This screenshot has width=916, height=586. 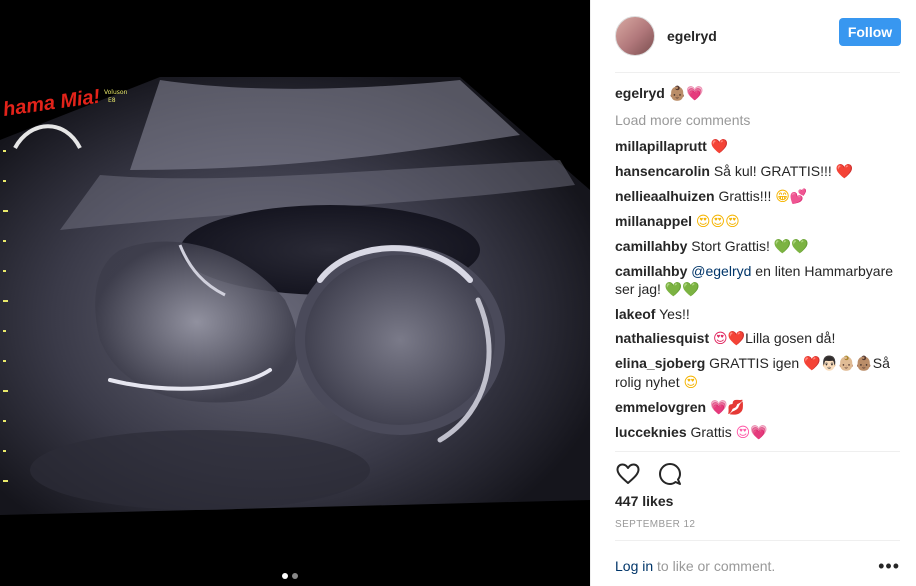 I want to click on load-more-comments: Load more comments, so click(x=760, y=120).